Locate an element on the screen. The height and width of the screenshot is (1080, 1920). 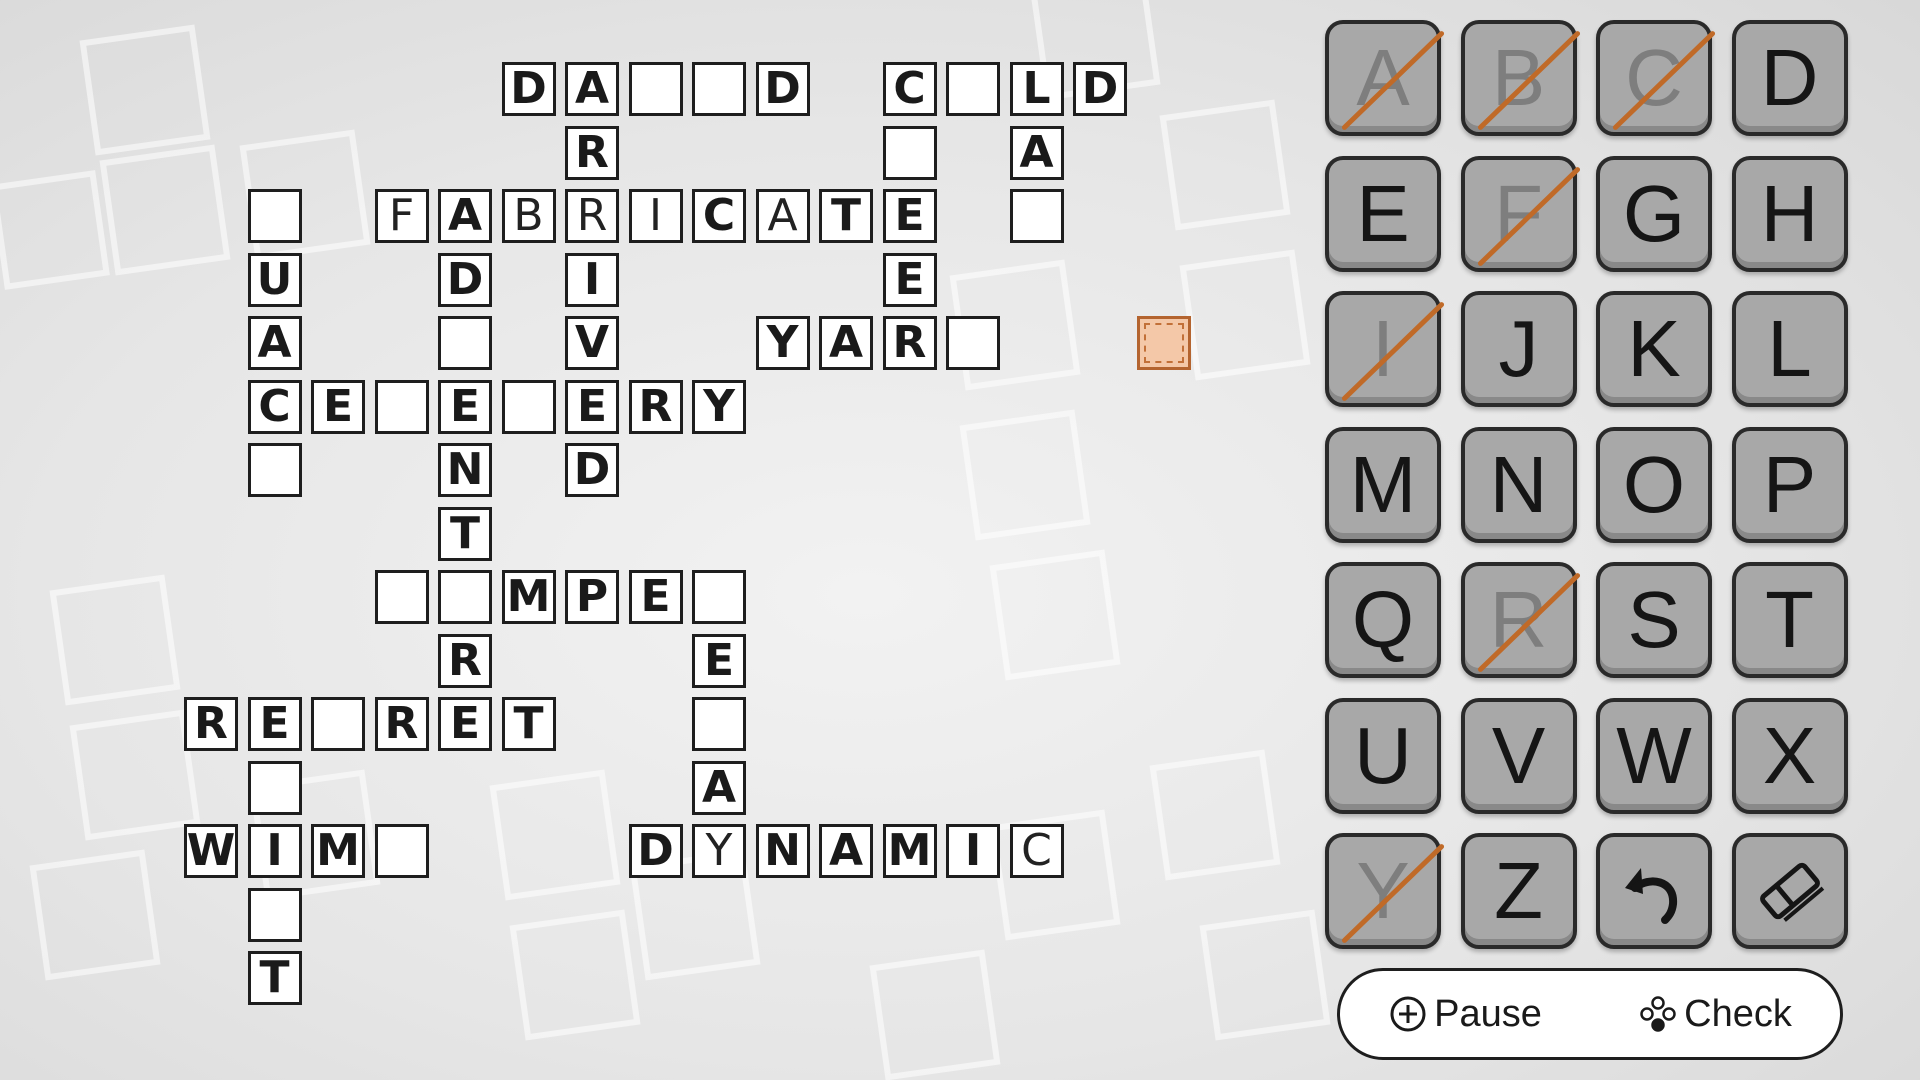
crossword-cell: P is located at coordinates (592, 597).